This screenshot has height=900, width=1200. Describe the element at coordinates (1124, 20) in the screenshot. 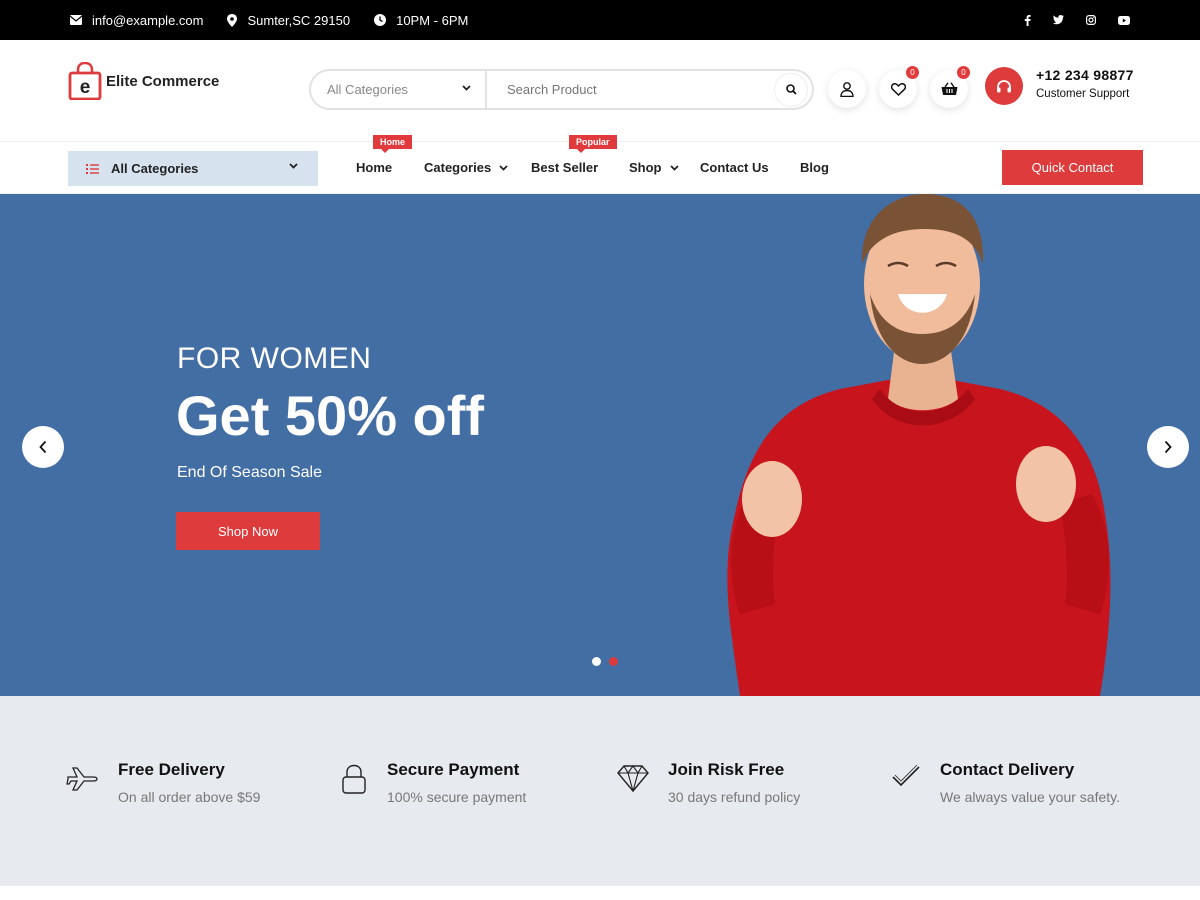

I see `youtube-icon` at that location.